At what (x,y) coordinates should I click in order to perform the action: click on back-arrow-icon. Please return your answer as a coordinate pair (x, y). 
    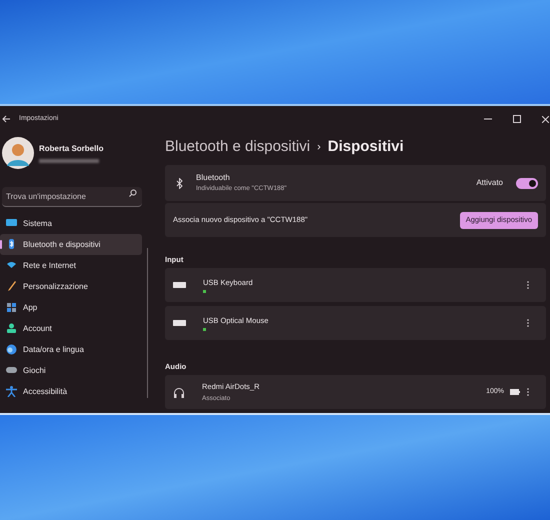
    Looking at the image, I should click on (6, 119).